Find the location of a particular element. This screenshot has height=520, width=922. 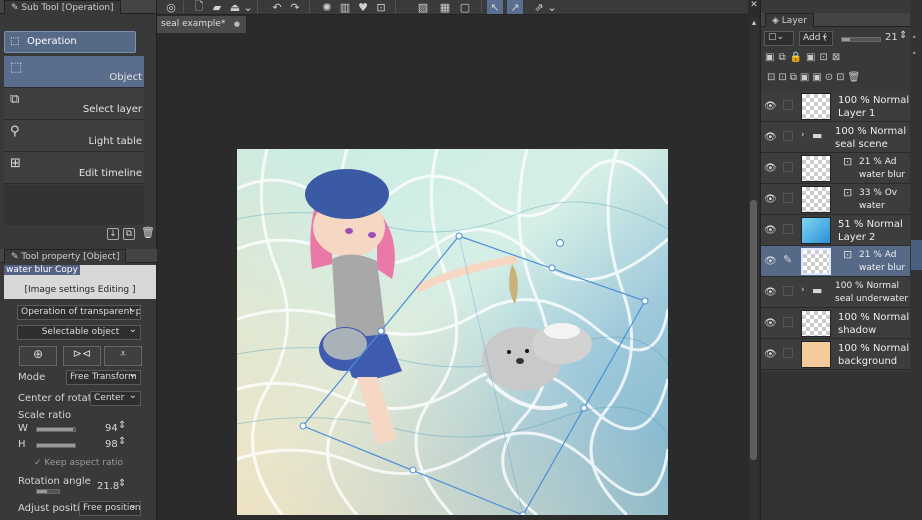

layer-list-empty is located at coordinates (836, 445).